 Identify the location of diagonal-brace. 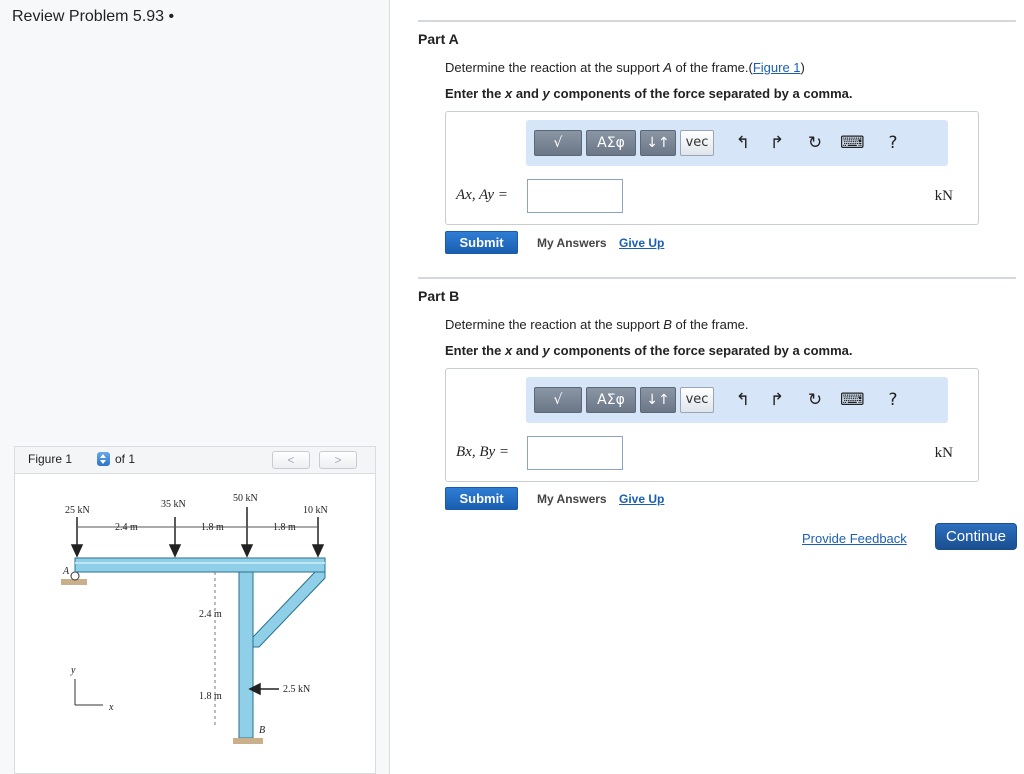
(289, 609).